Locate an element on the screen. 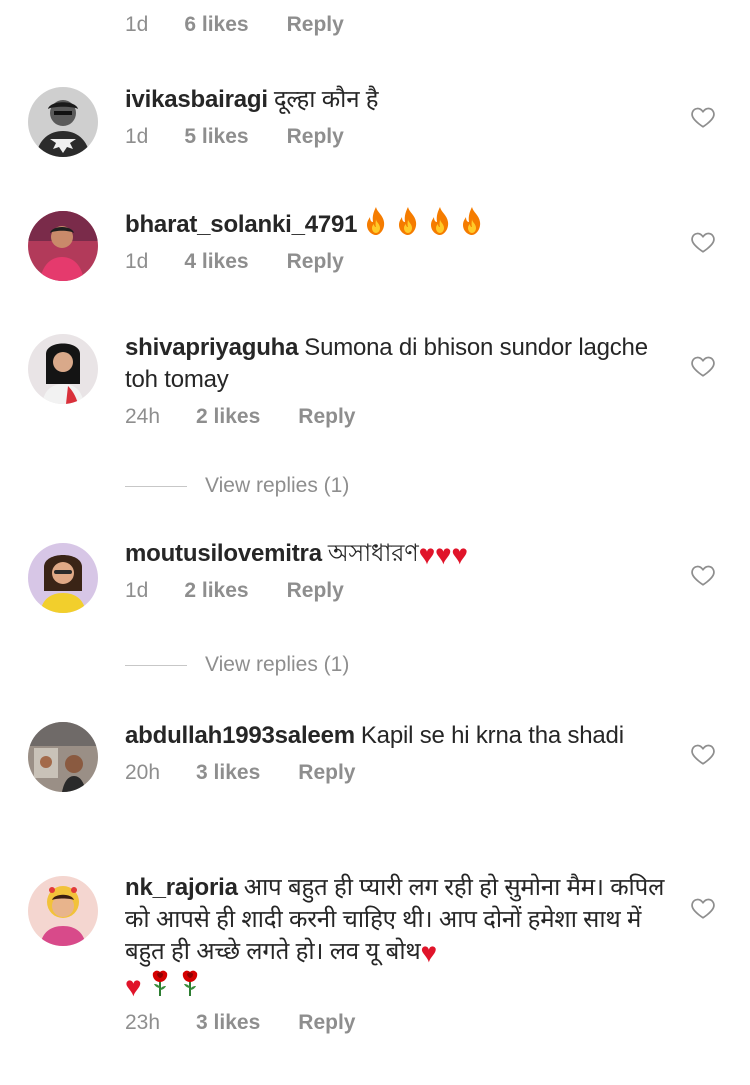 Image resolution: width=750 pixels, height=1085 pixels. comment-text: bharat_solanki_4791 is located at coordinates (395, 223).